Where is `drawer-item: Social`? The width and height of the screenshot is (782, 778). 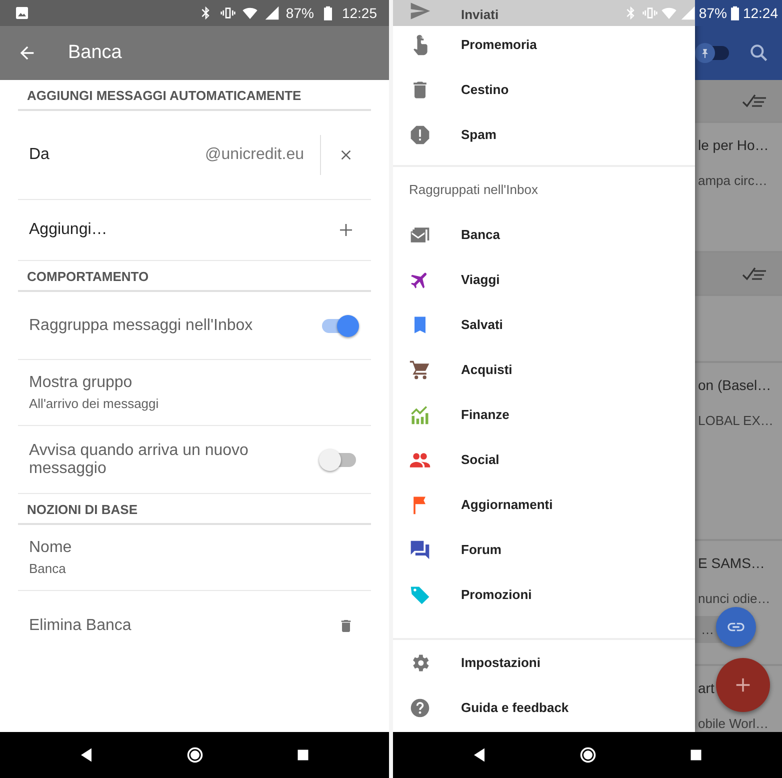
drawer-item: Social is located at coordinates (480, 459).